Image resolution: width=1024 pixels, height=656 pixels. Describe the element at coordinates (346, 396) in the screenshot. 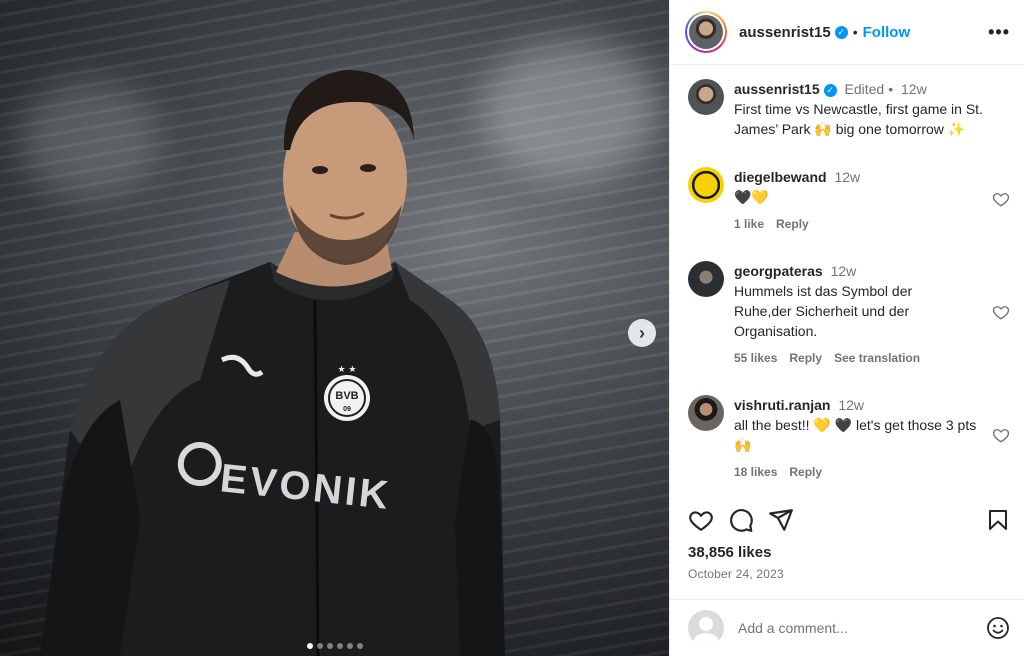

I see `svg-text: BVB` at that location.